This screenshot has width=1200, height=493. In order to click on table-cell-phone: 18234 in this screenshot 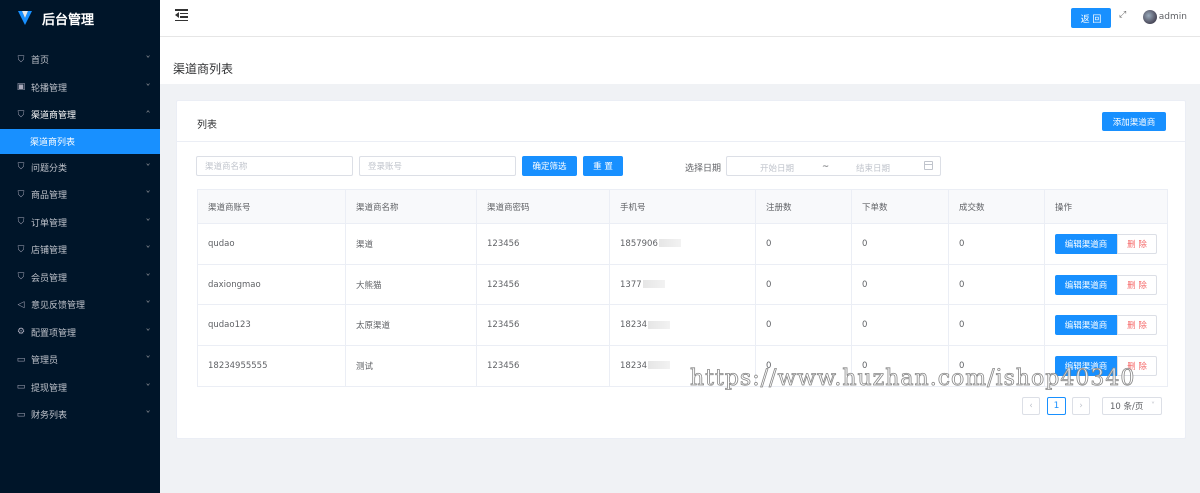, I will do `click(682, 325)`.